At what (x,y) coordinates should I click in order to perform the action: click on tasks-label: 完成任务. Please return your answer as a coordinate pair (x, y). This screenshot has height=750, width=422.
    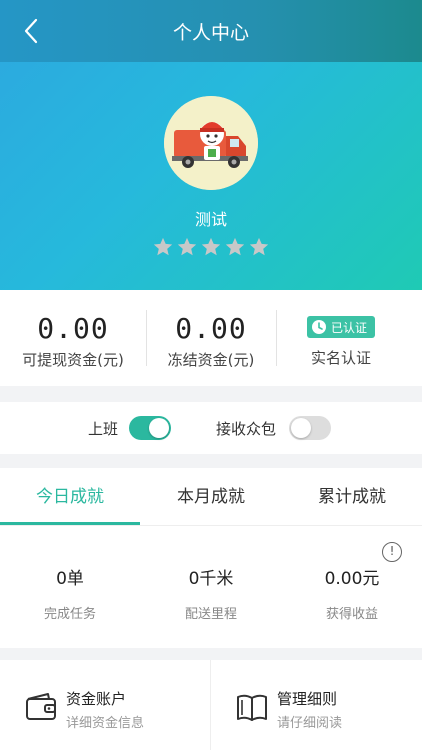
    Looking at the image, I should click on (69, 614).